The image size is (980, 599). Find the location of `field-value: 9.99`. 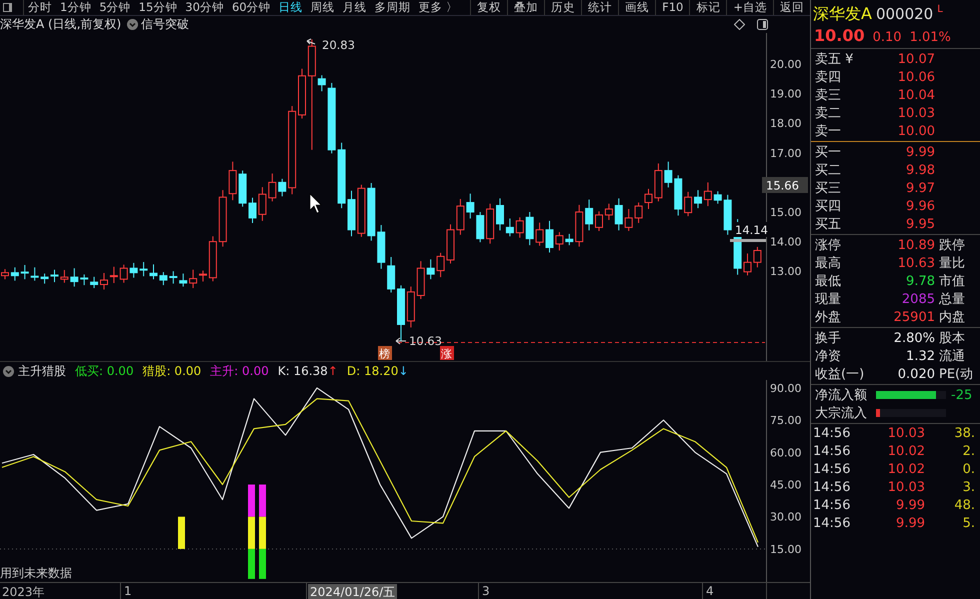

field-value: 9.99 is located at coordinates (920, 152).